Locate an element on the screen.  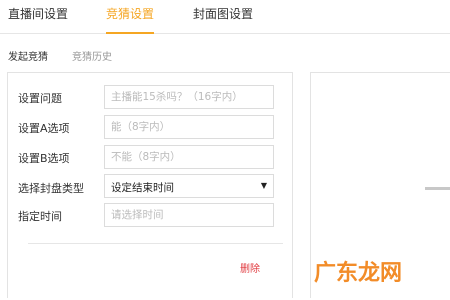
tab-guess-settings: 竞猜设置 is located at coordinates (130, 20).